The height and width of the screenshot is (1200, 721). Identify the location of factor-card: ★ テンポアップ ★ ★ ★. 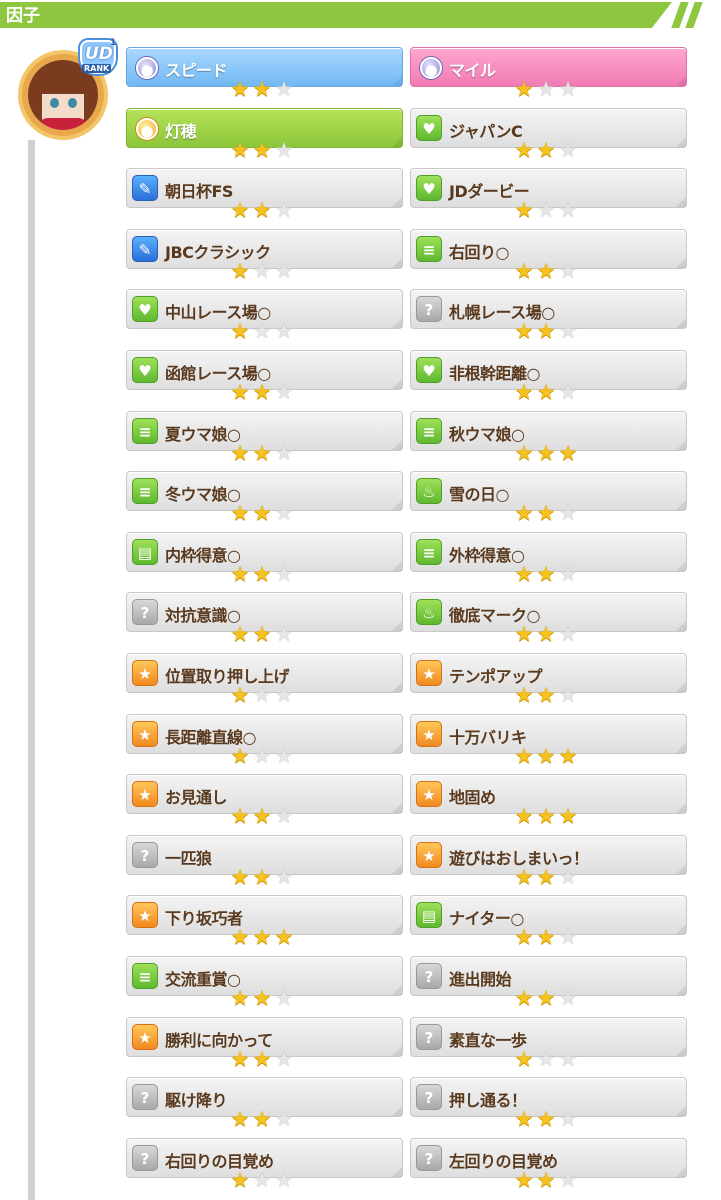
(548, 680).